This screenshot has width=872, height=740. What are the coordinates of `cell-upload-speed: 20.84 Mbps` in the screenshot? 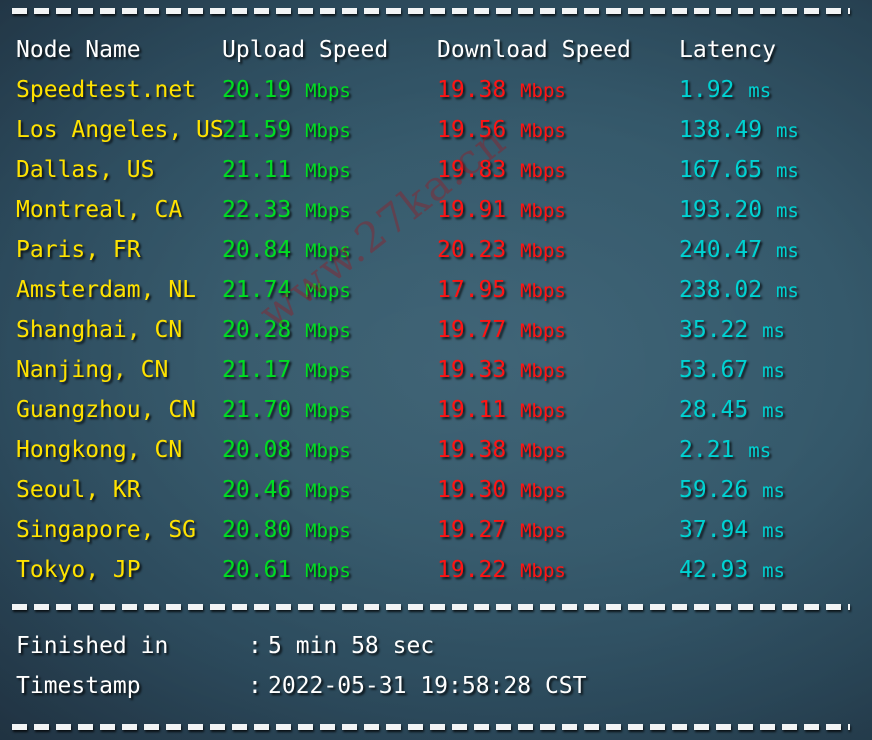 It's located at (286, 250).